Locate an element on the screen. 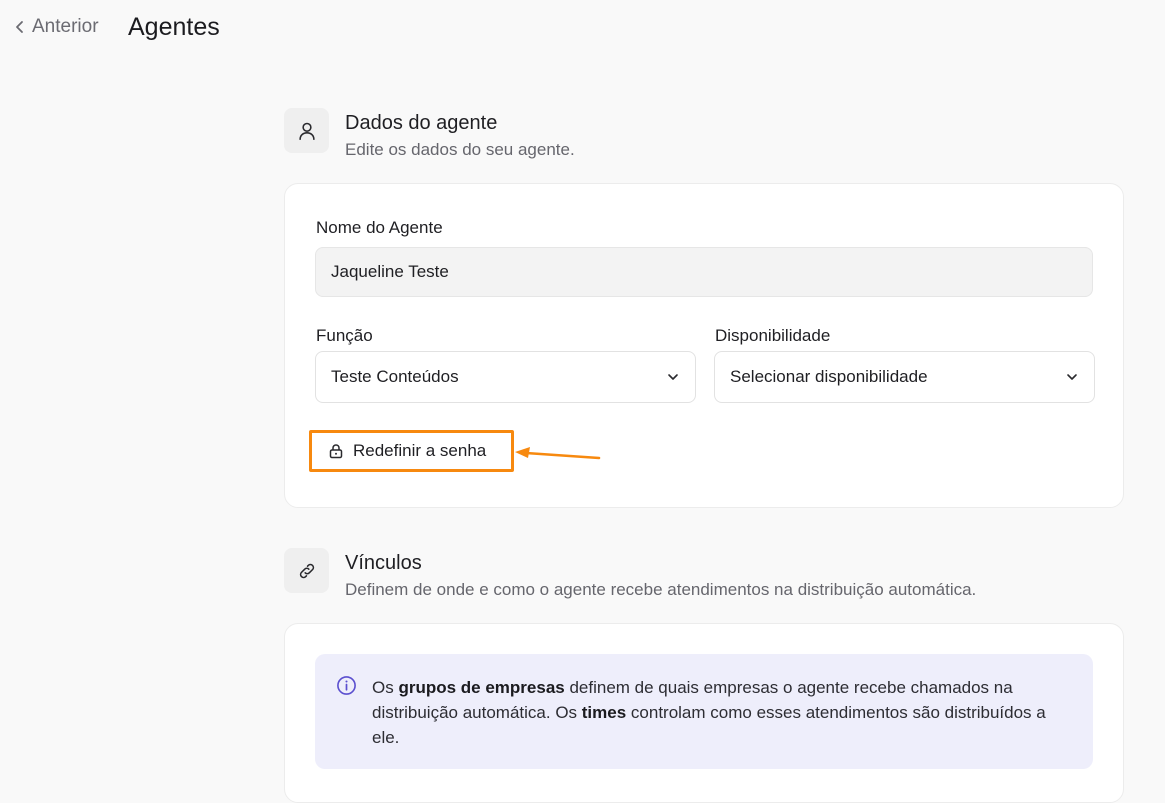 The width and height of the screenshot is (1165, 803). lock-icon is located at coordinates (336, 451).